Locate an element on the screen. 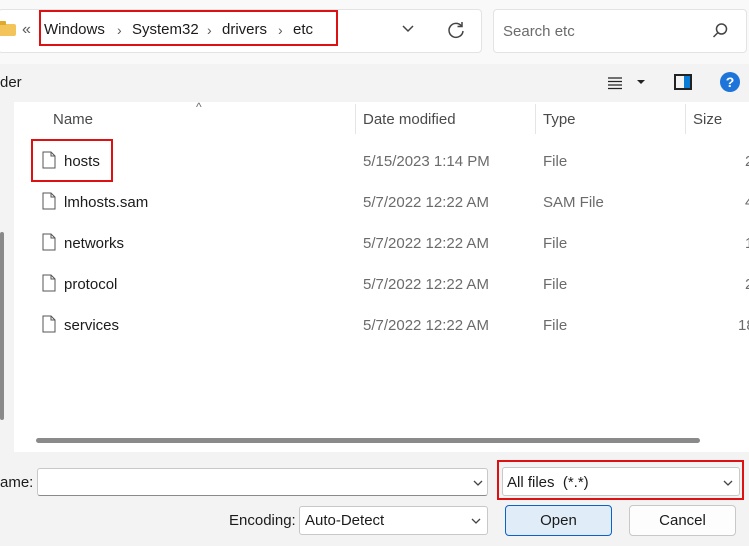 This screenshot has width=749, height=546. file-size: 18 is located at coordinates (743, 325).